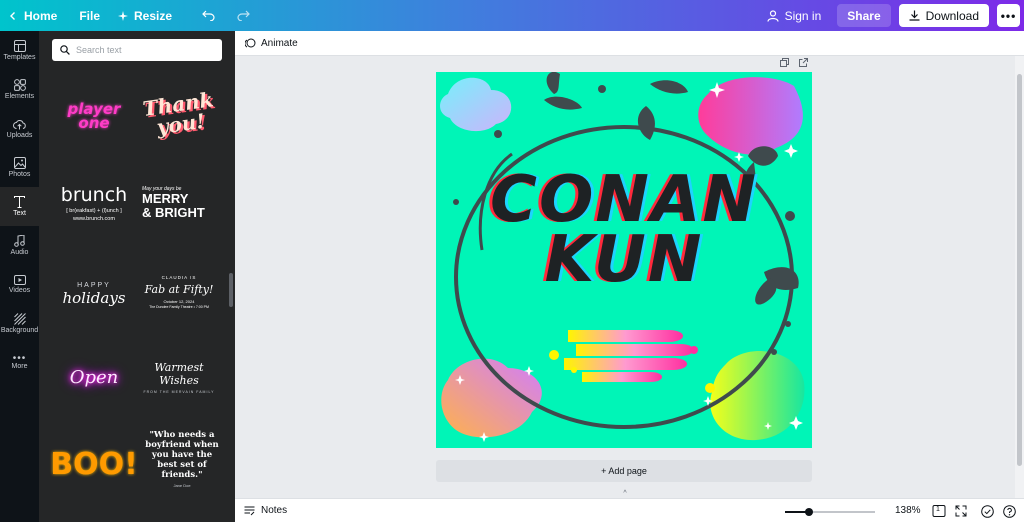 The image size is (1024, 522). I want to click on search-box, so click(137, 50).